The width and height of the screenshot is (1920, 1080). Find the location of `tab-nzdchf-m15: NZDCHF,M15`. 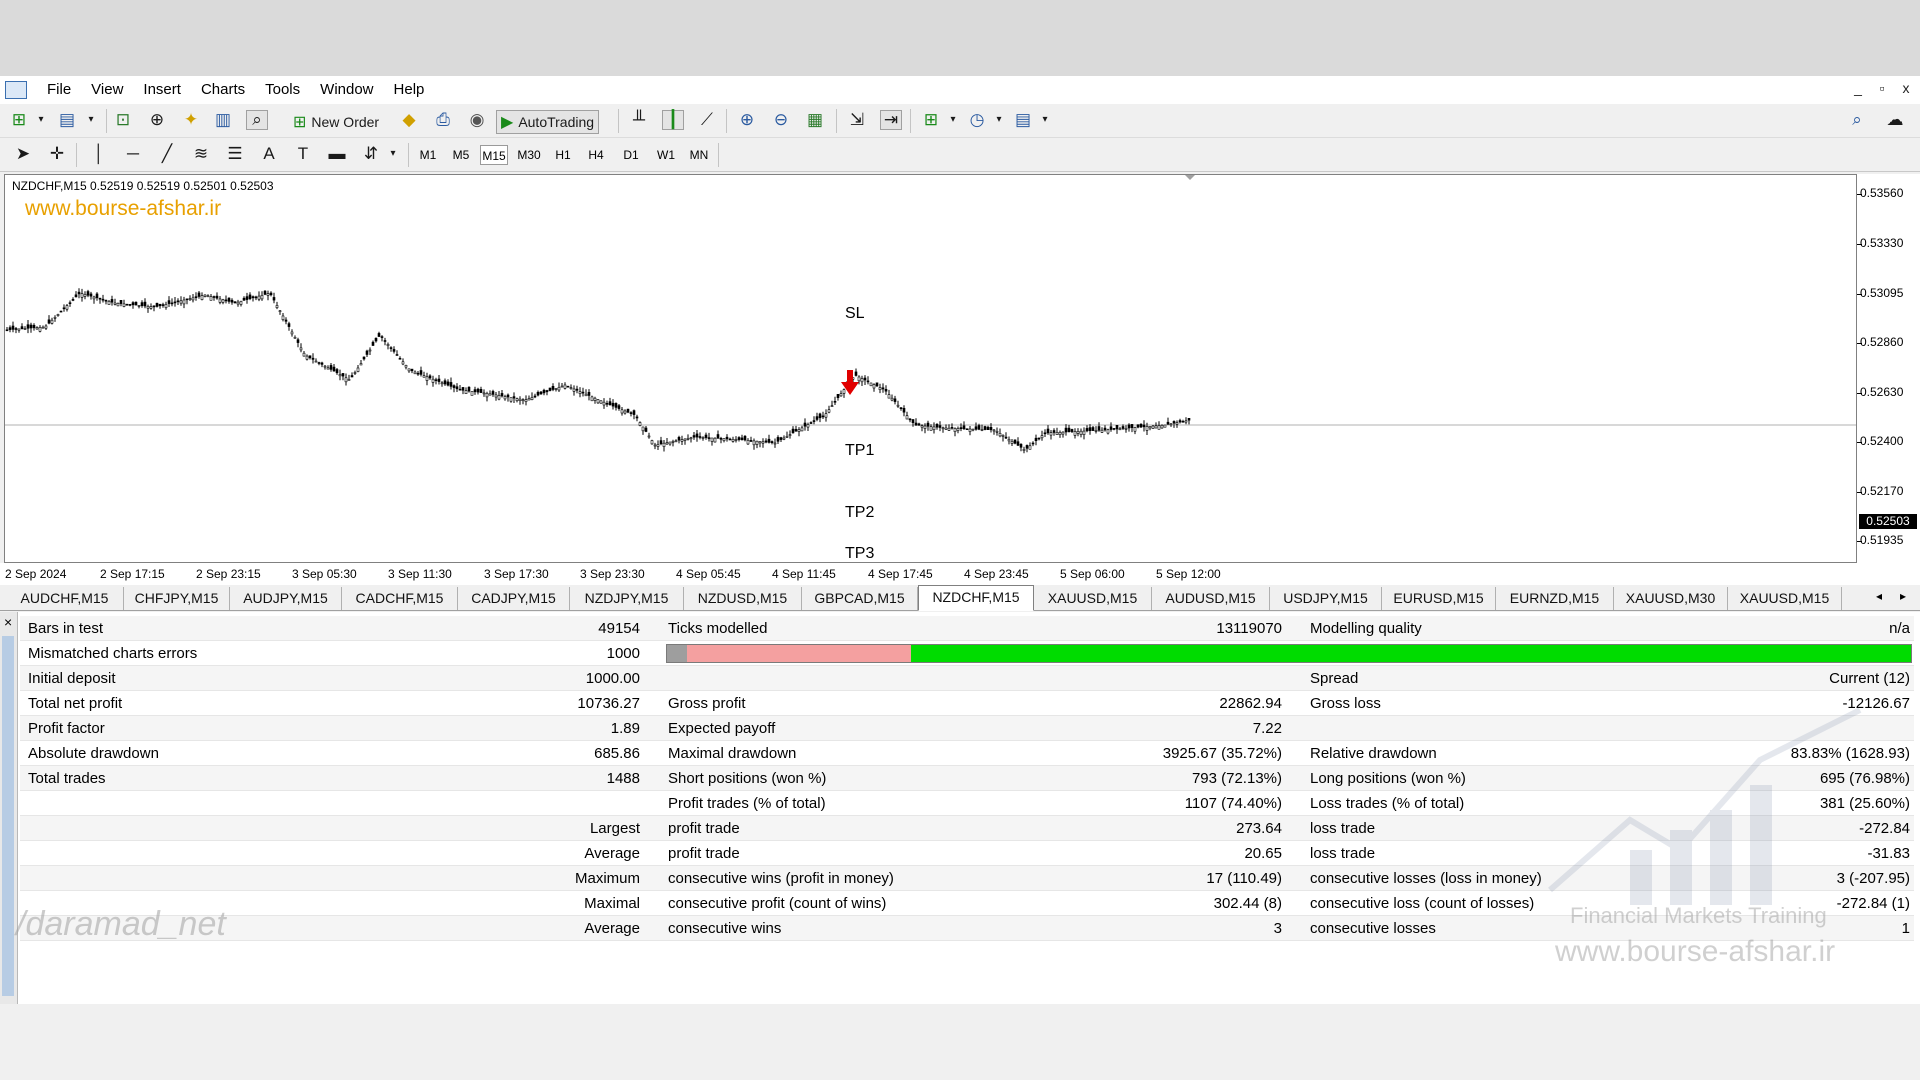

tab-nzdchf-m15: NZDCHF,M15 is located at coordinates (976, 598).